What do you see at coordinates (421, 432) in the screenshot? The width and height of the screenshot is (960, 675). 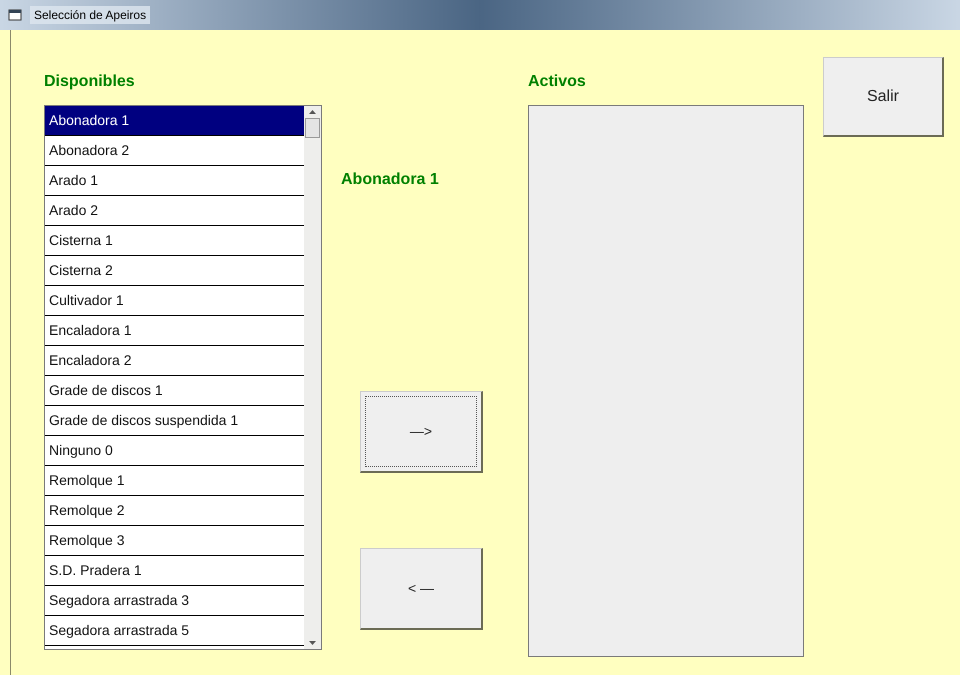 I see `move-button: —>` at bounding box center [421, 432].